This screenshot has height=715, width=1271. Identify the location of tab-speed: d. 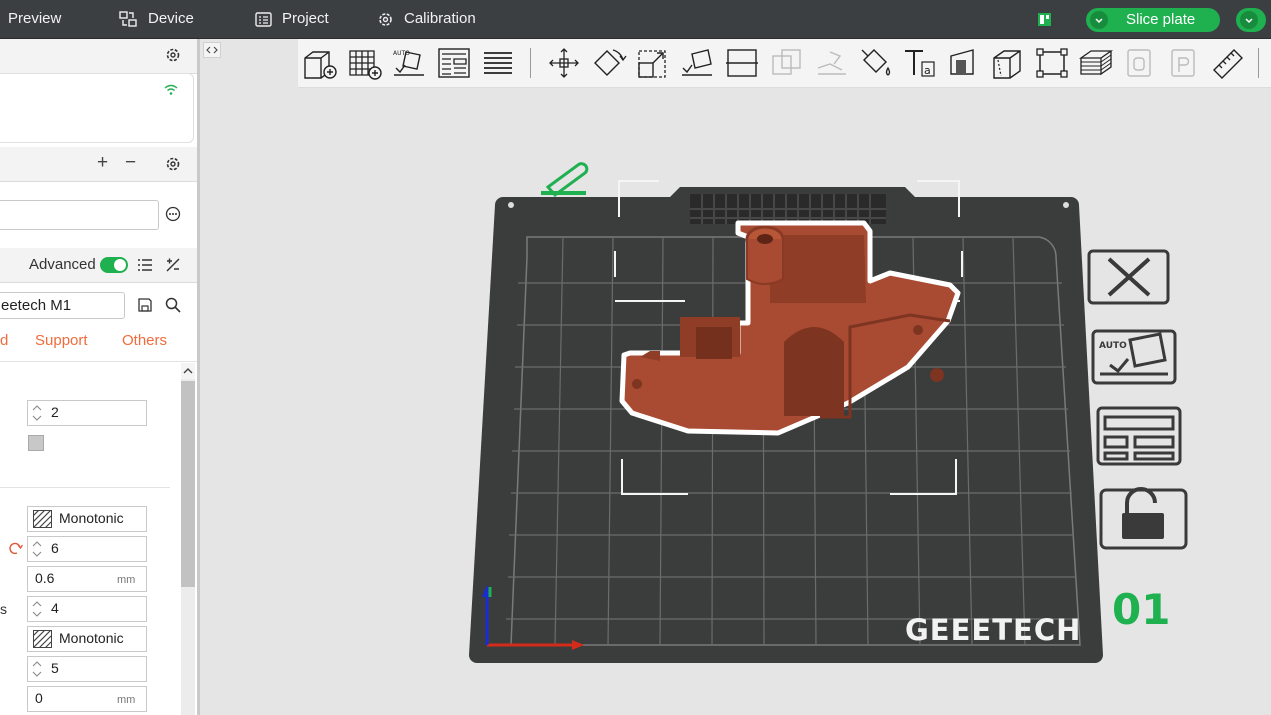
(4, 340).